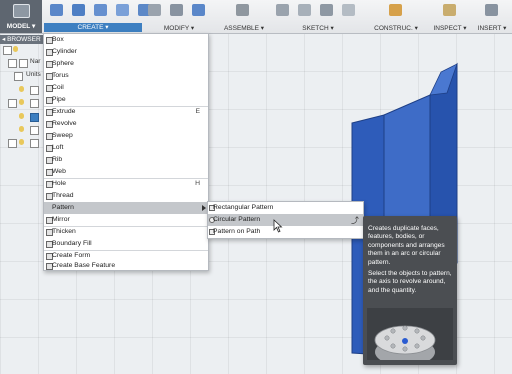  I want to click on insert-group: INSERT ▾, so click(492, 16).